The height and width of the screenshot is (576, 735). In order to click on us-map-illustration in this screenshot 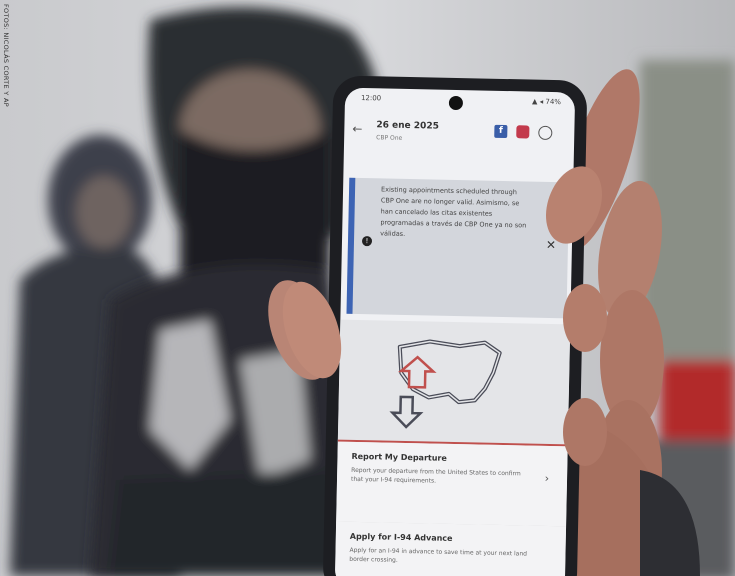, I will do `click(454, 383)`.